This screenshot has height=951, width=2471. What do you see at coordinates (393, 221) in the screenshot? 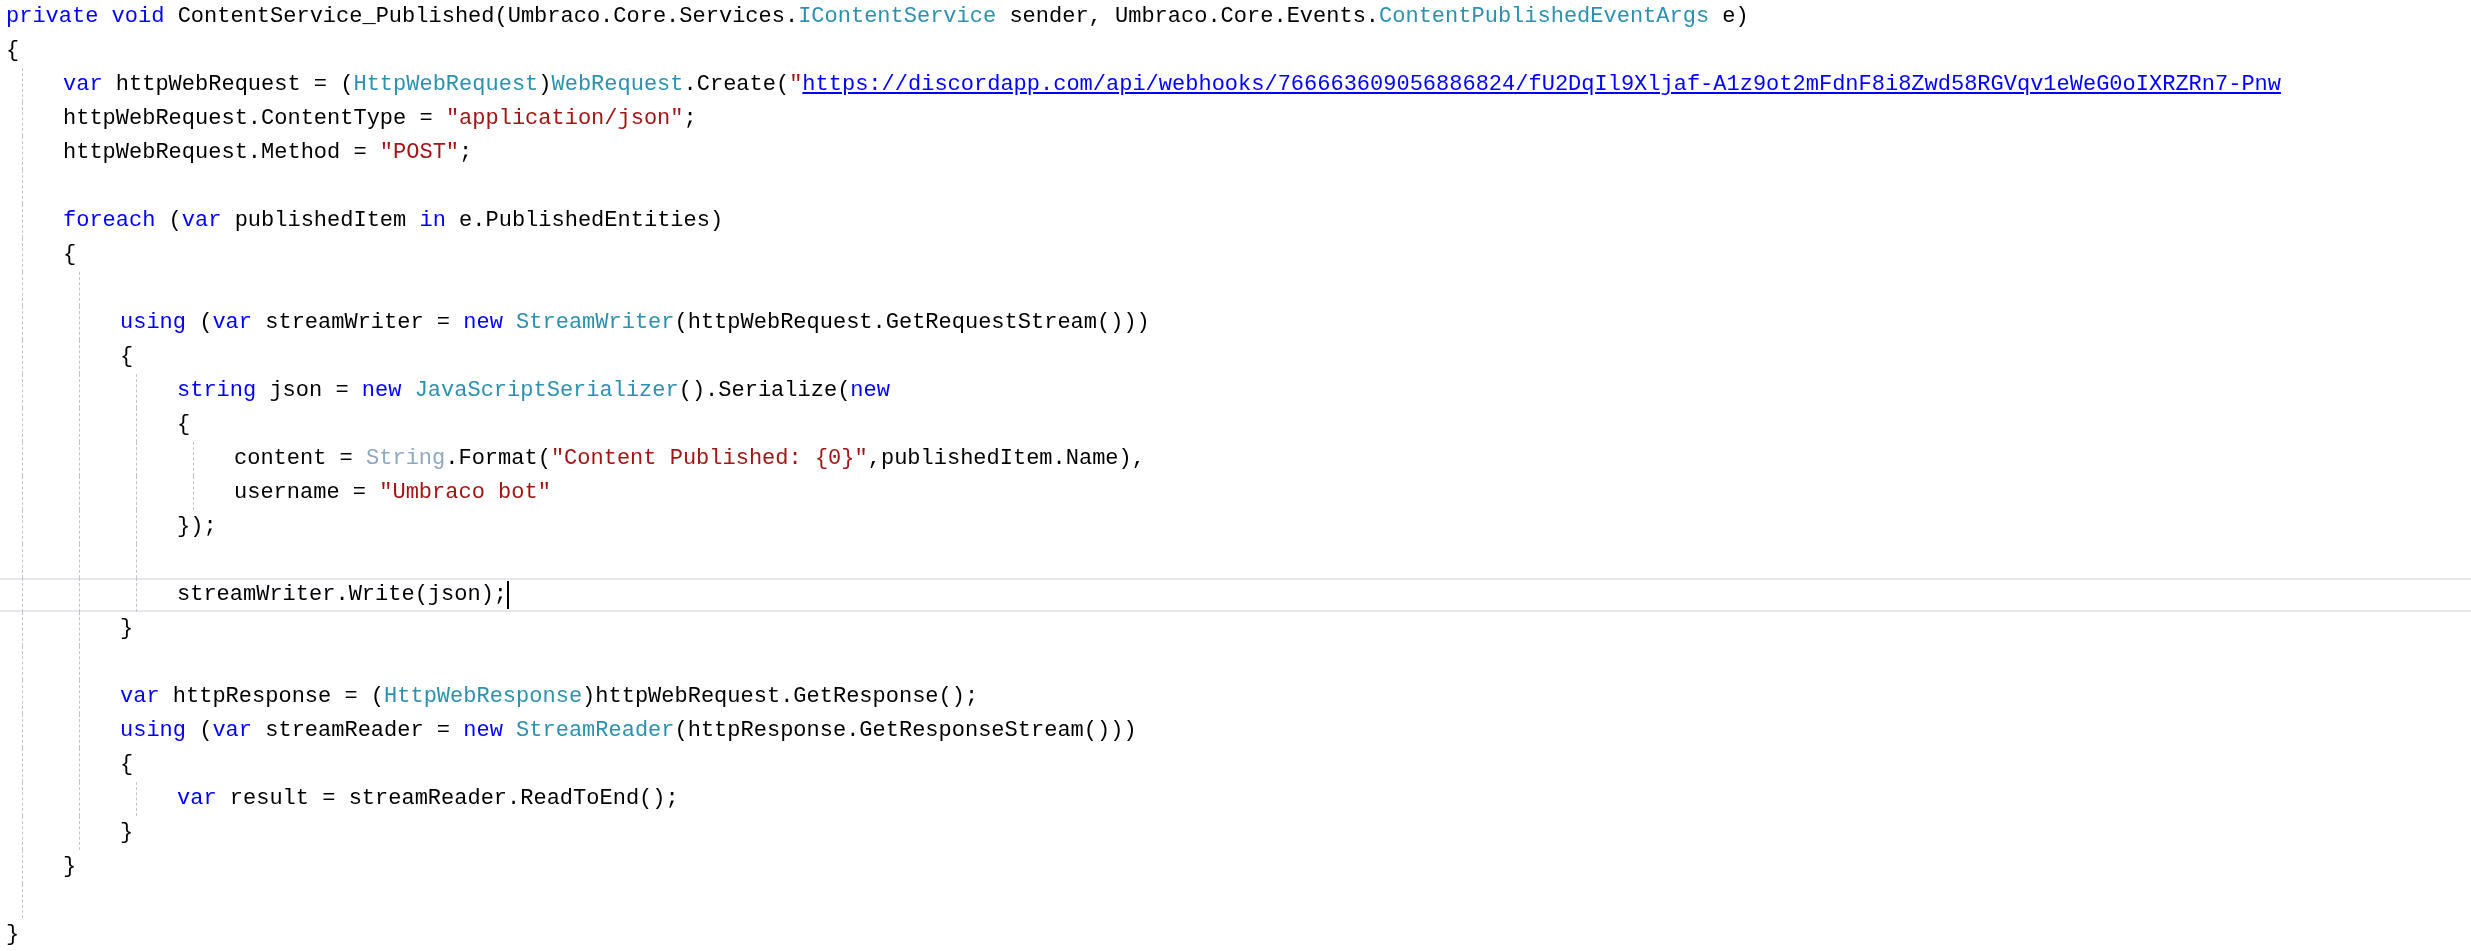
I see `code-line: foreach (var publishedItem in e.PublishedEntities)` at bounding box center [393, 221].